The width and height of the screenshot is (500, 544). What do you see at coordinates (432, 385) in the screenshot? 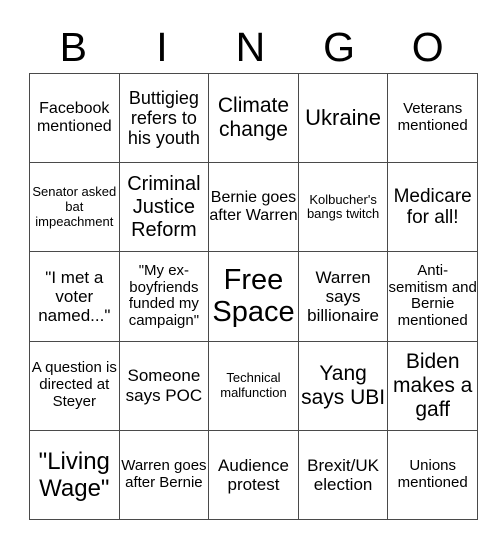
I see `bingo-cell: Biden makes a gaff` at bounding box center [432, 385].